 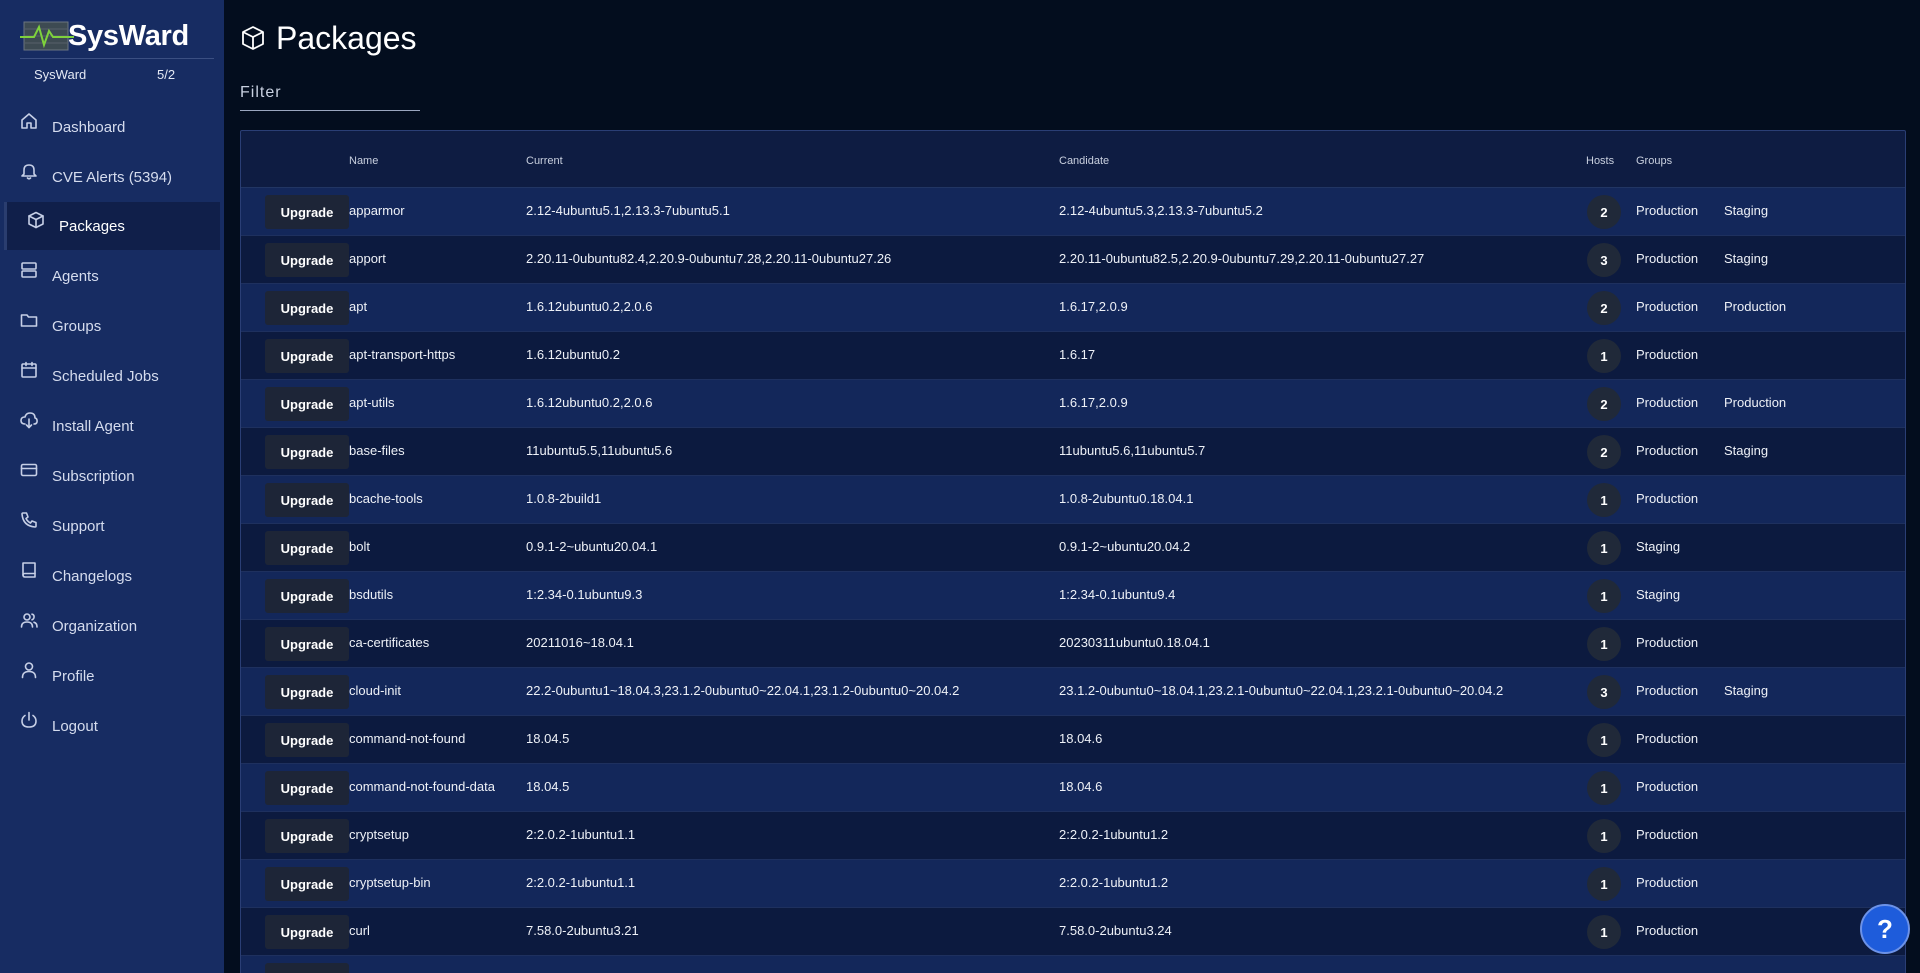 I want to click on candidate-version: 2.12-4ubuntu5.3,2.13.3-7ubuntu5.2, so click(x=1161, y=210).